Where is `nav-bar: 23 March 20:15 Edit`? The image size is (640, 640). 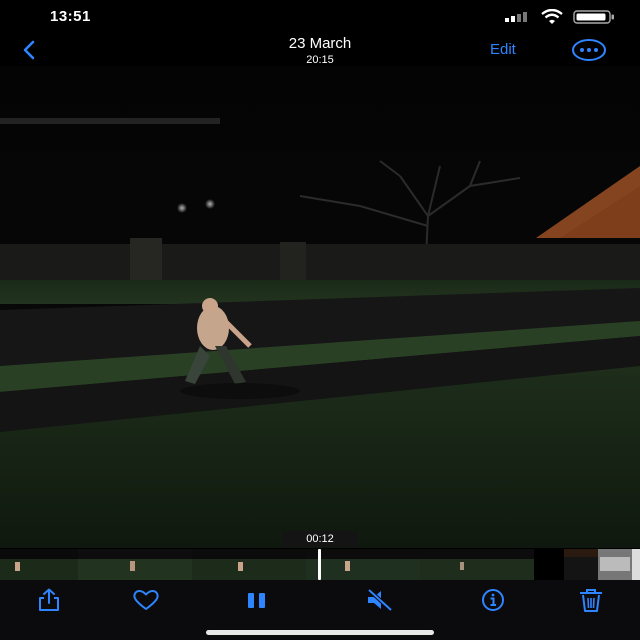 nav-bar: 23 March 20:15 Edit is located at coordinates (320, 49).